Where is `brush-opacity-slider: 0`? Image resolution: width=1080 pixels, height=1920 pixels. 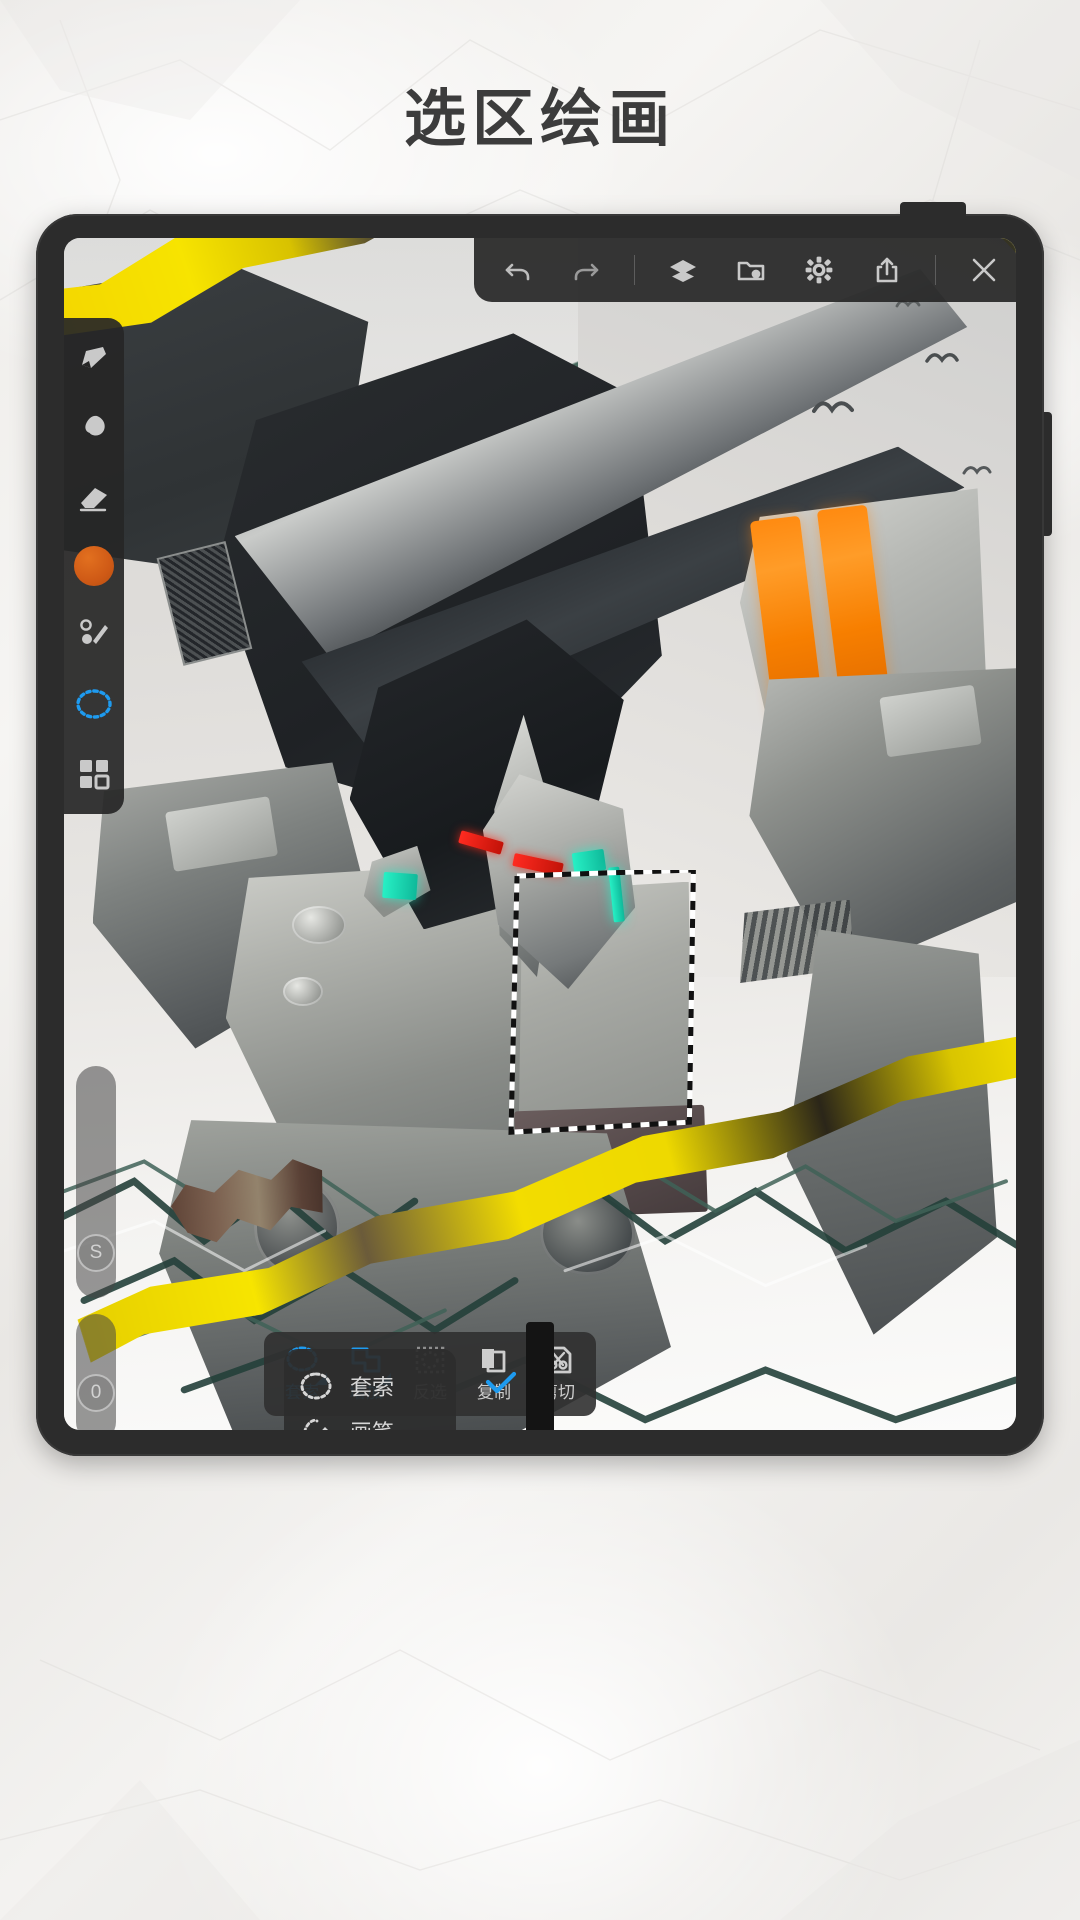 brush-opacity-slider: 0 is located at coordinates (96, 1372).